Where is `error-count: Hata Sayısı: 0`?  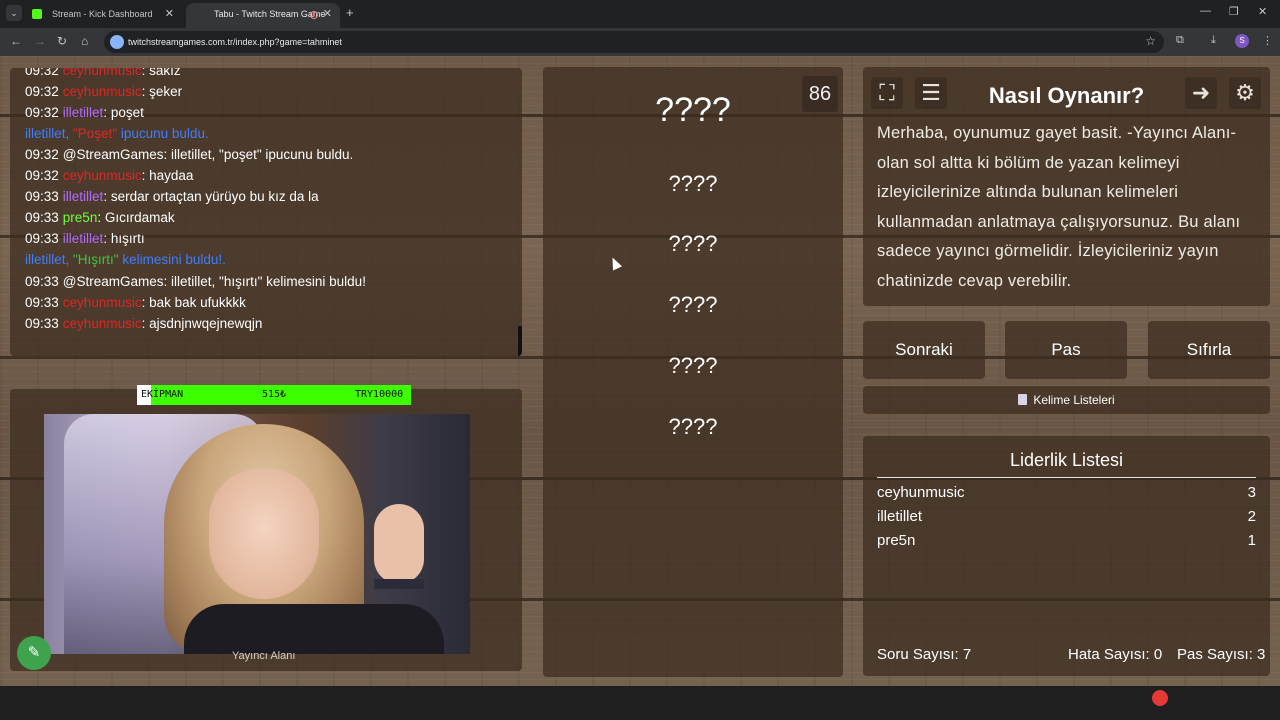 error-count: Hata Sayısı: 0 is located at coordinates (1115, 654).